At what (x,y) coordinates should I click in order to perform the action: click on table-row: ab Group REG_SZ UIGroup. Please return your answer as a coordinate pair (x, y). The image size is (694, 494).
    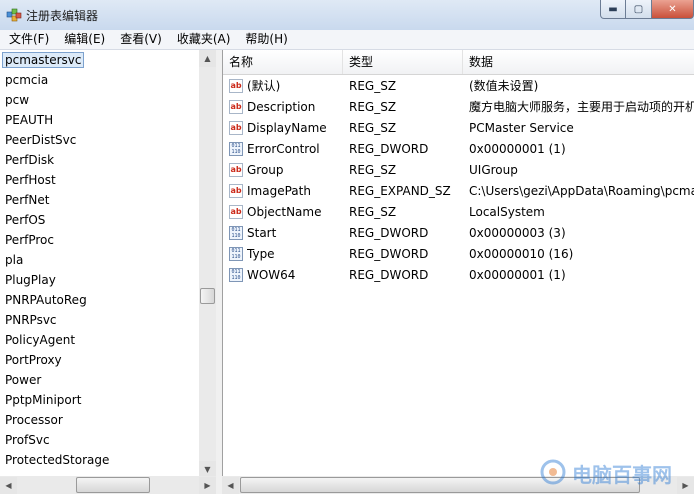
    Looking at the image, I should click on (458, 170).